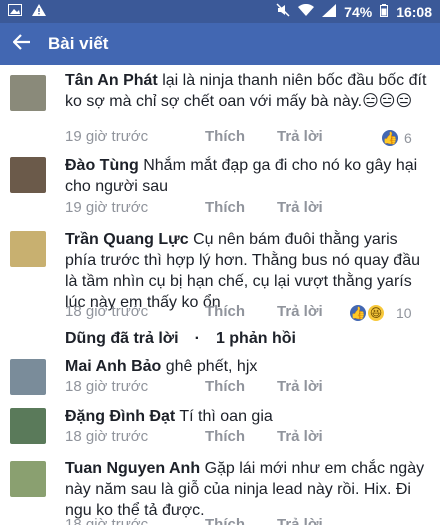 The height and width of the screenshot is (525, 440). Describe the element at coordinates (408, 138) in the screenshot. I see `reaction-count: 6` at that location.